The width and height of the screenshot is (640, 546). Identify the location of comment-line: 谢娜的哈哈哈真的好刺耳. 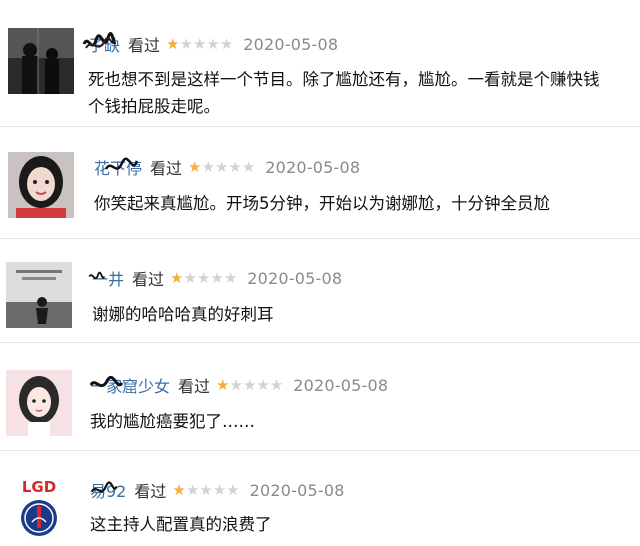
(183, 314).